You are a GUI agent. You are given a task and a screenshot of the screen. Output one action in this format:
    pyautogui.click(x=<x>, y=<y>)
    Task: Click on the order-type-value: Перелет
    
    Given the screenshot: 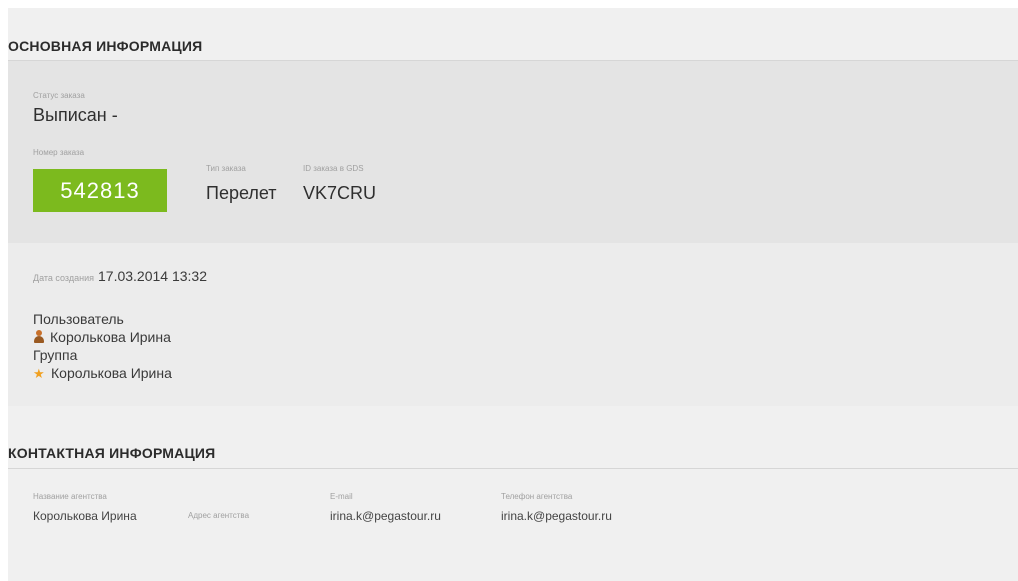 What is the action you would take?
    pyautogui.click(x=241, y=193)
    